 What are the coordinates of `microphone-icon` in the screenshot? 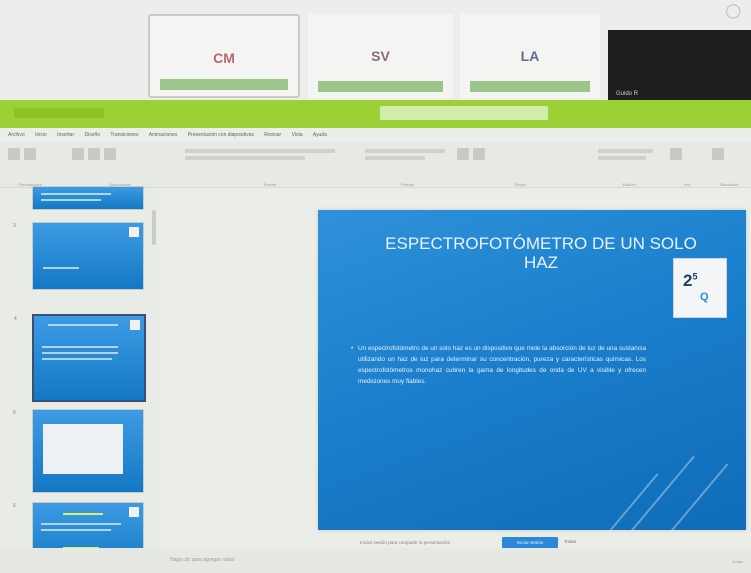 It's located at (676, 154).